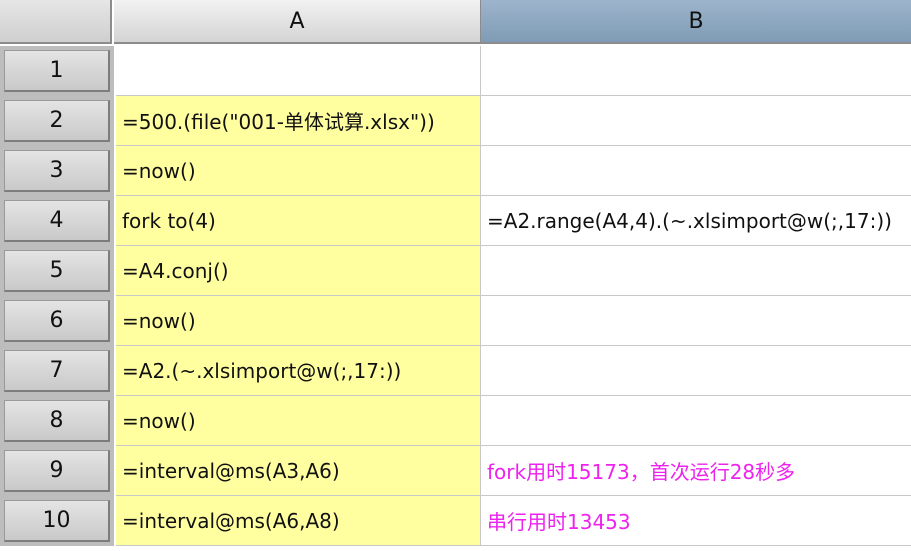 This screenshot has height=551, width=911. What do you see at coordinates (175, 270) in the screenshot?
I see `cell-a5-text: =A4.conj()` at bounding box center [175, 270].